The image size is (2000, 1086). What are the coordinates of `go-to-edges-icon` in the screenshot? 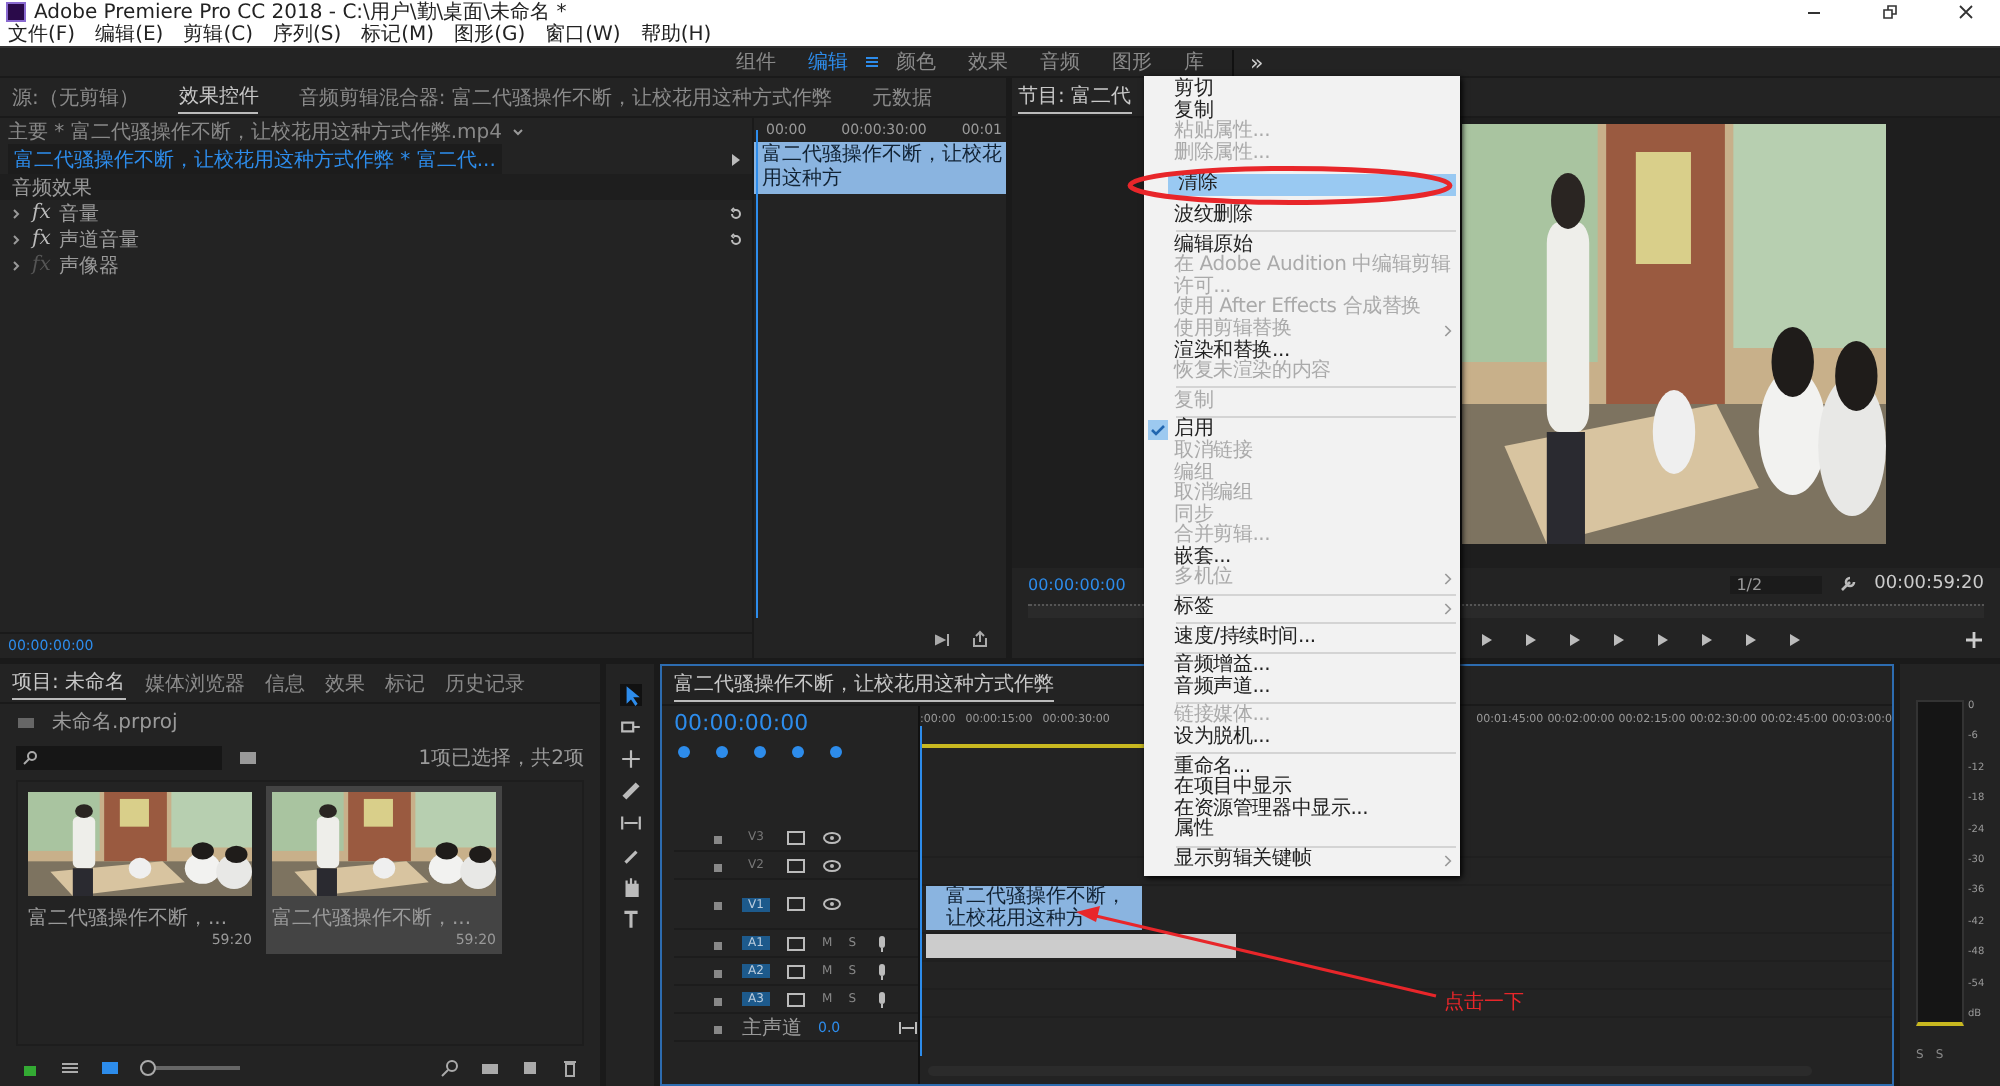 It's located at (908, 1027).